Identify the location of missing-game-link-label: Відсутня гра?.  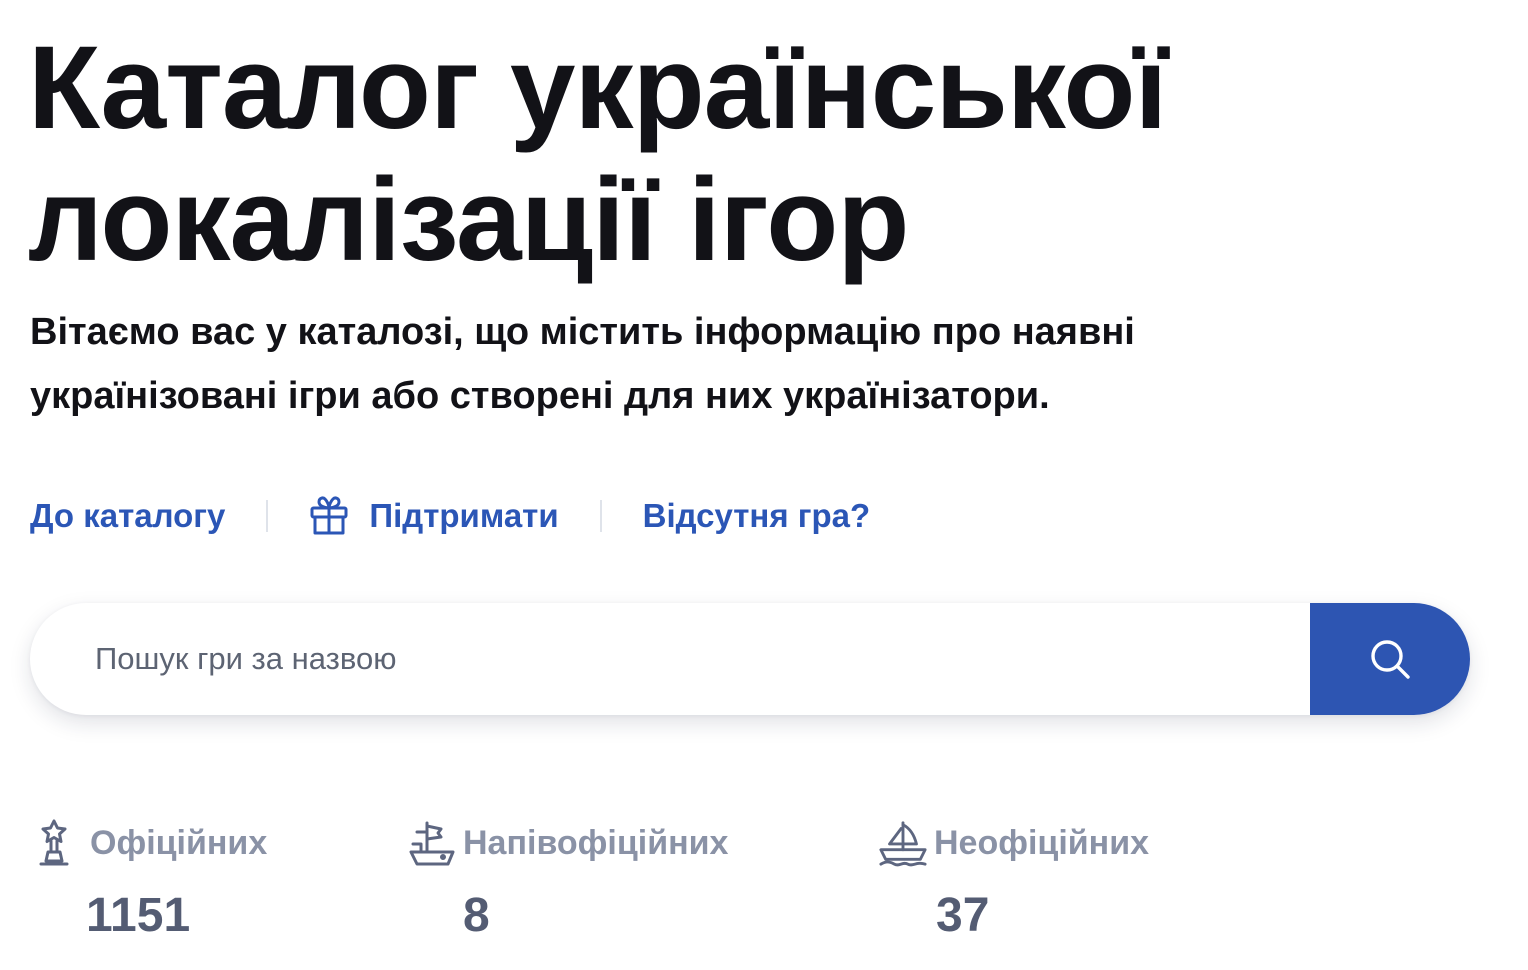
(756, 515).